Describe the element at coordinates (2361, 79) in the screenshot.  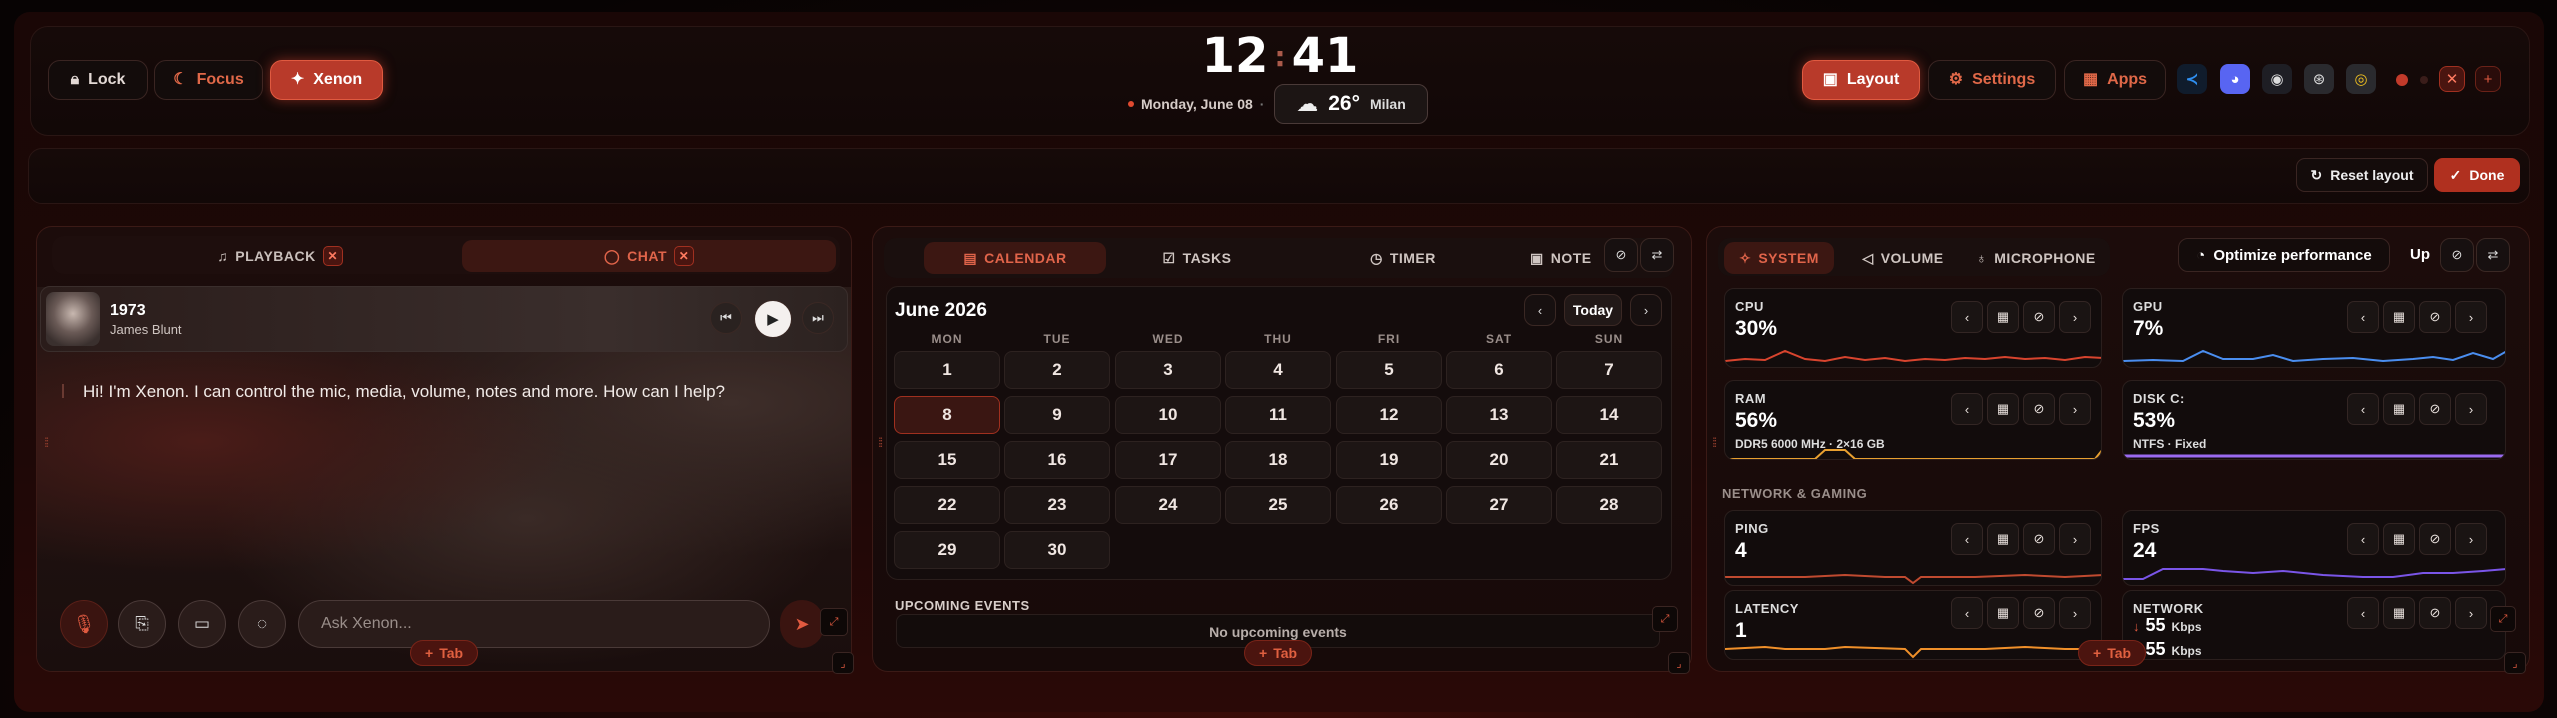
I see `chrome-icon: ◎` at that location.